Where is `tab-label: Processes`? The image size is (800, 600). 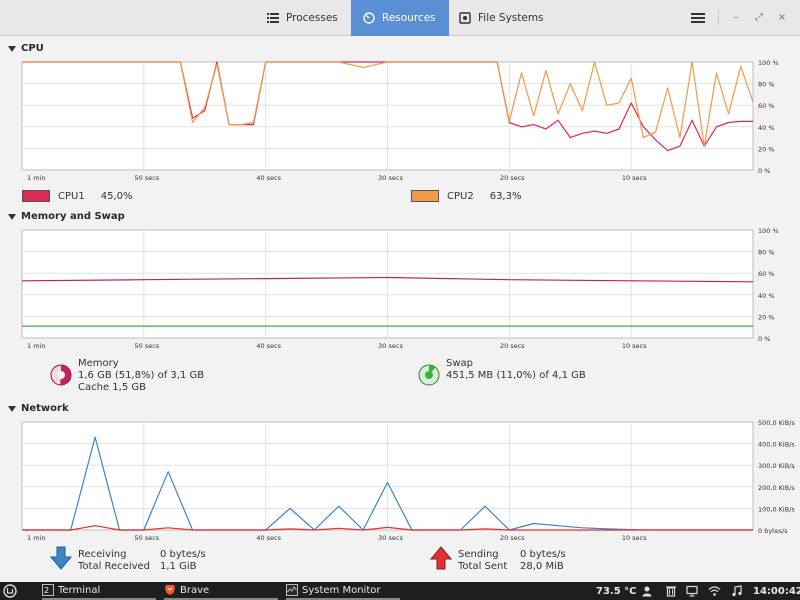 tab-label: Processes is located at coordinates (312, 18).